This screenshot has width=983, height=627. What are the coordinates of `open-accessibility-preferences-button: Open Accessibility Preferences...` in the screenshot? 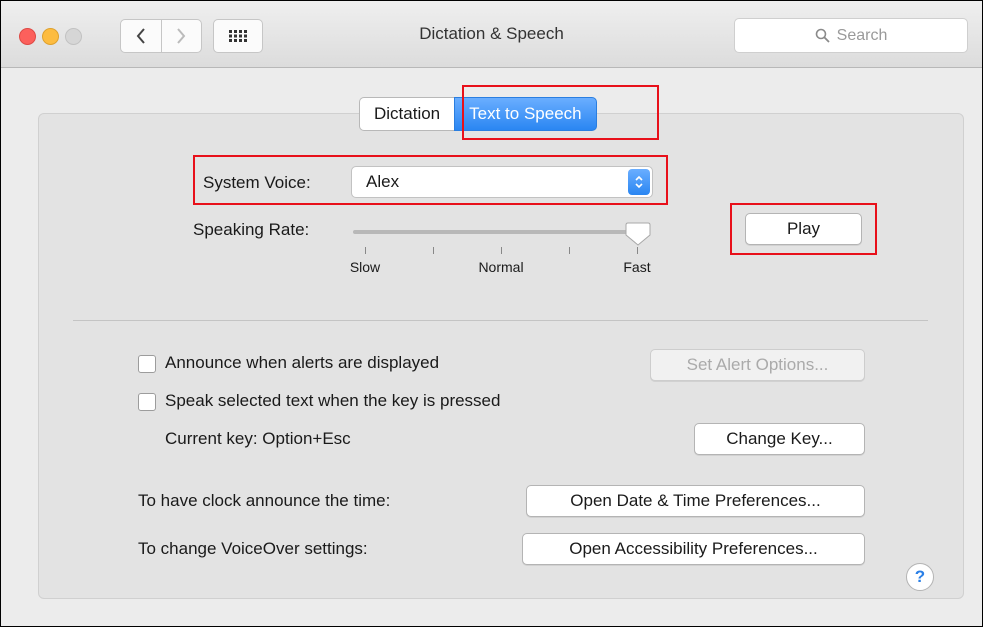 It's located at (693, 549).